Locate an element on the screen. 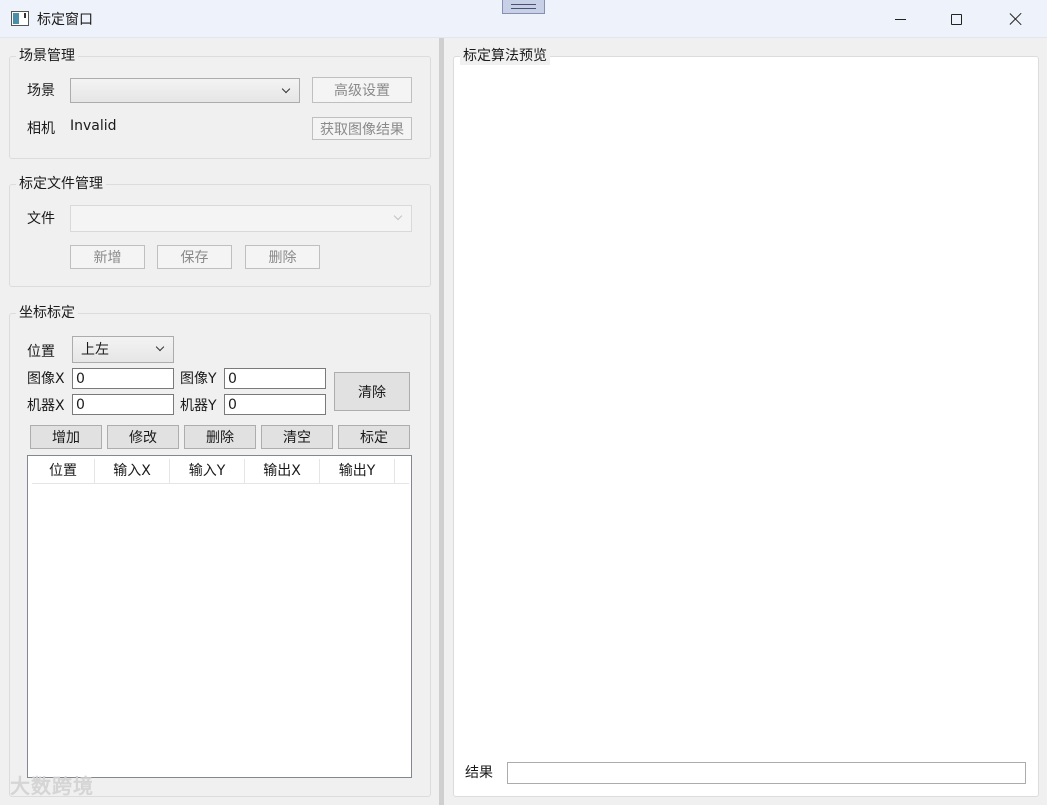  file-add-button: 新增 is located at coordinates (107, 257).